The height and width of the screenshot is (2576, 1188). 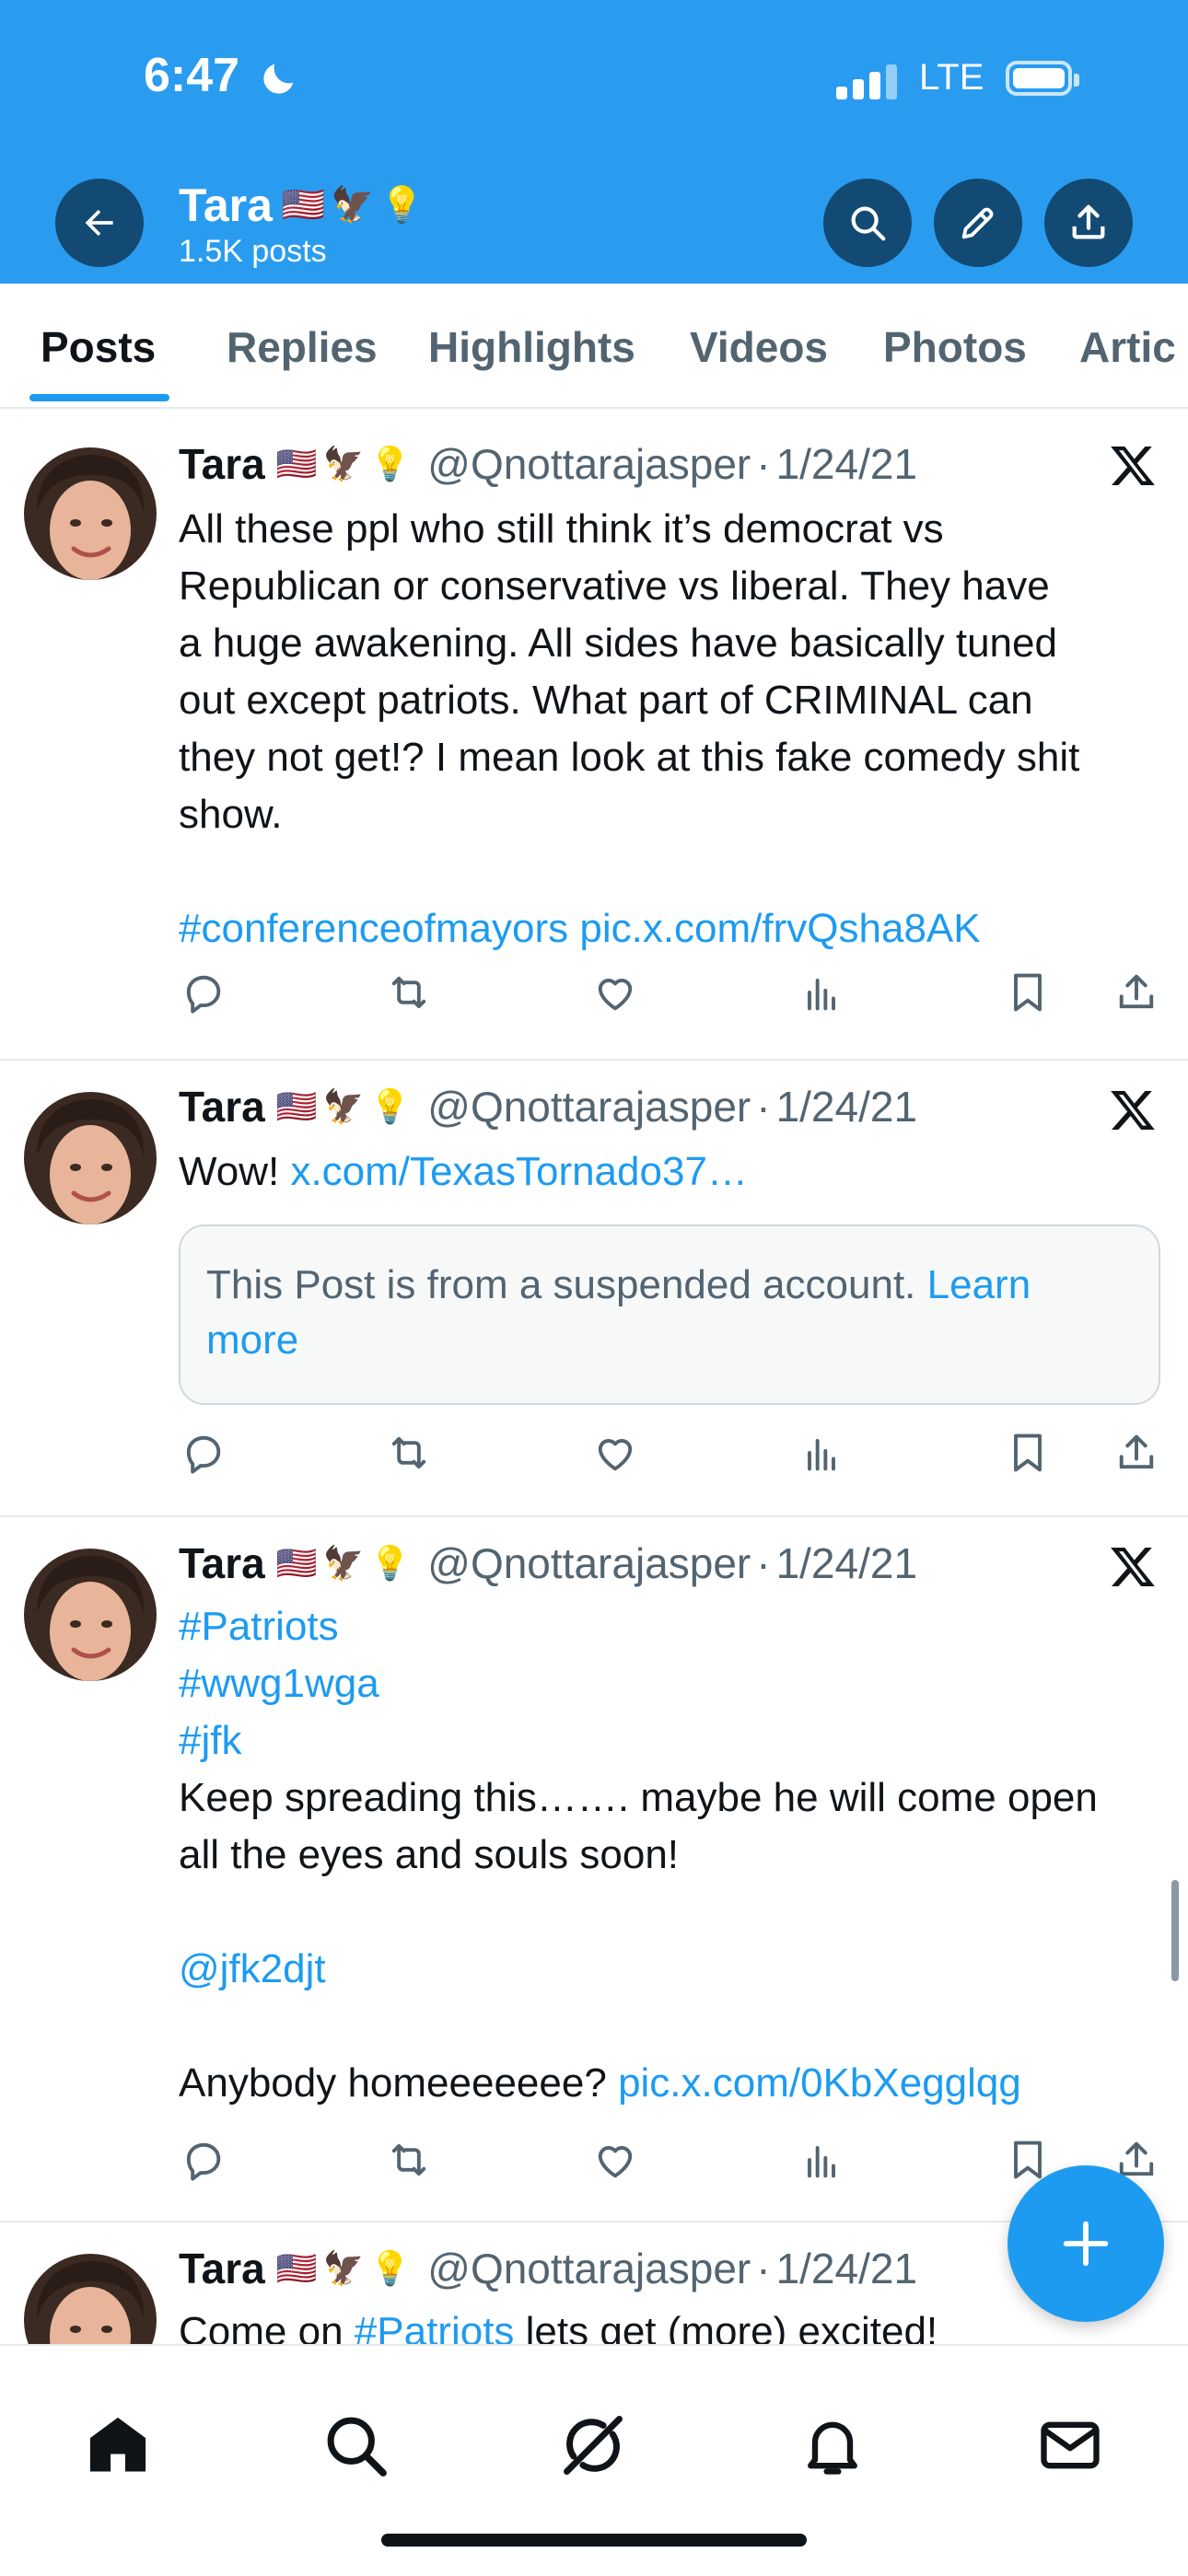 I want to click on home-indicator, so click(x=594, y=2540).